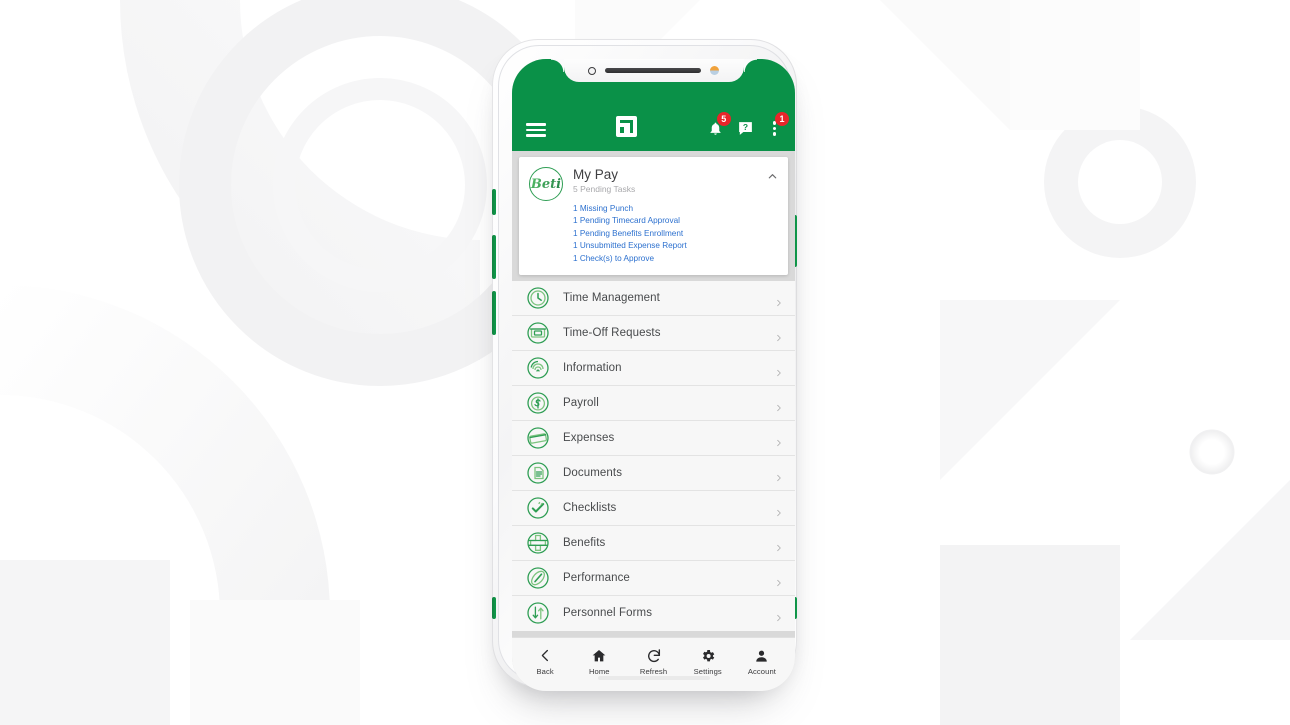 Image resolution: width=1290 pixels, height=725 pixels. Describe the element at coordinates (653, 403) in the screenshot. I see `menu-item-payroll: Payroll` at that location.